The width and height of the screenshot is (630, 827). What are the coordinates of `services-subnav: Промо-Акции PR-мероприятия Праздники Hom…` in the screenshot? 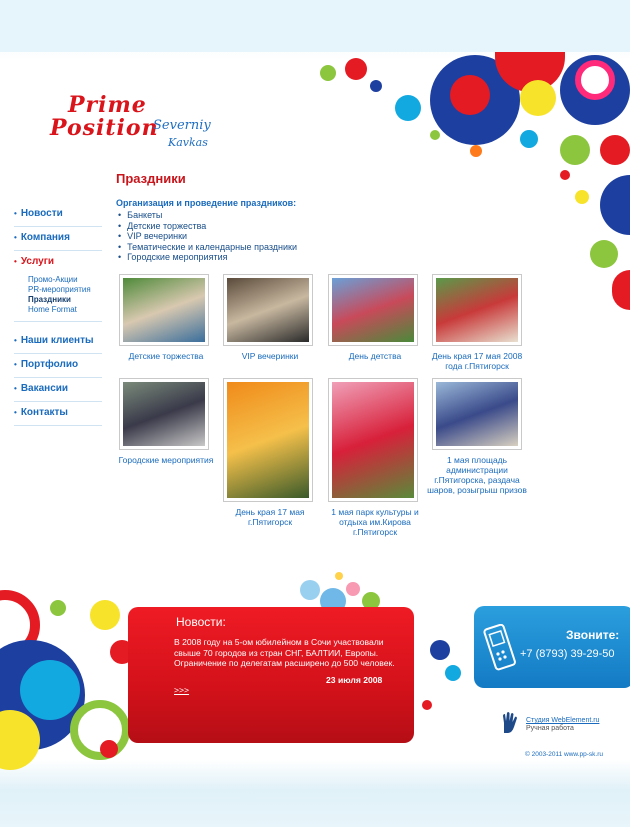 It's located at (58, 298).